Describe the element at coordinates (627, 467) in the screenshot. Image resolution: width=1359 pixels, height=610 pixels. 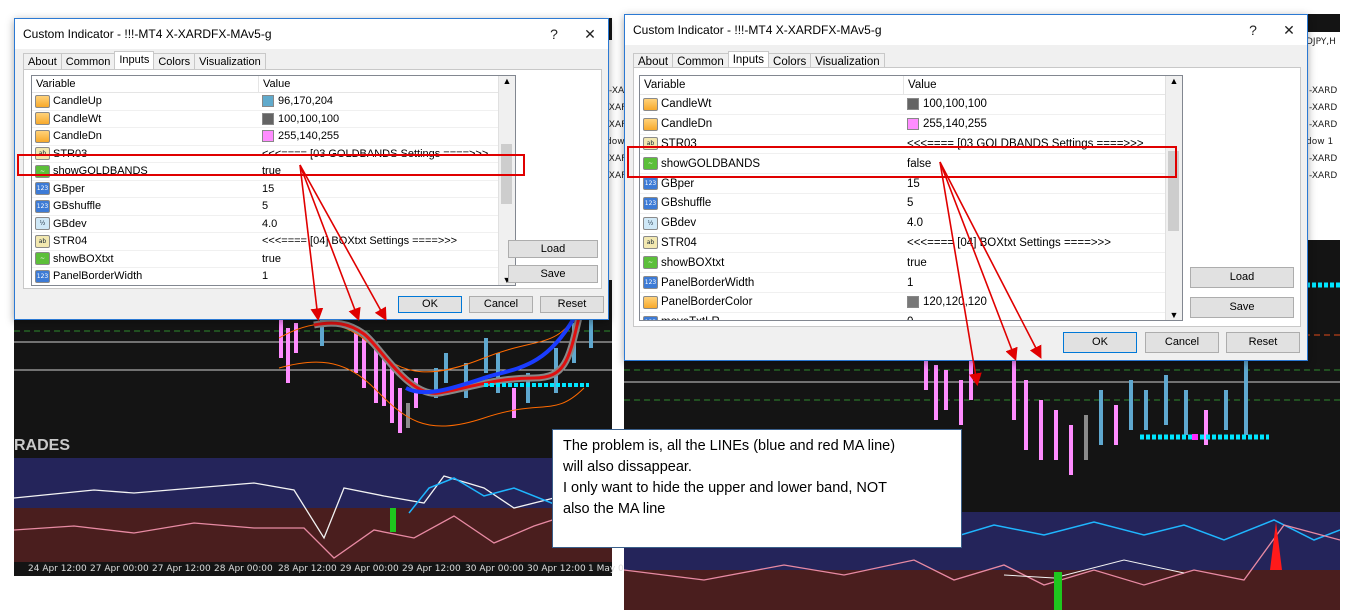
I see `note-line: will also dissappear.` at that location.